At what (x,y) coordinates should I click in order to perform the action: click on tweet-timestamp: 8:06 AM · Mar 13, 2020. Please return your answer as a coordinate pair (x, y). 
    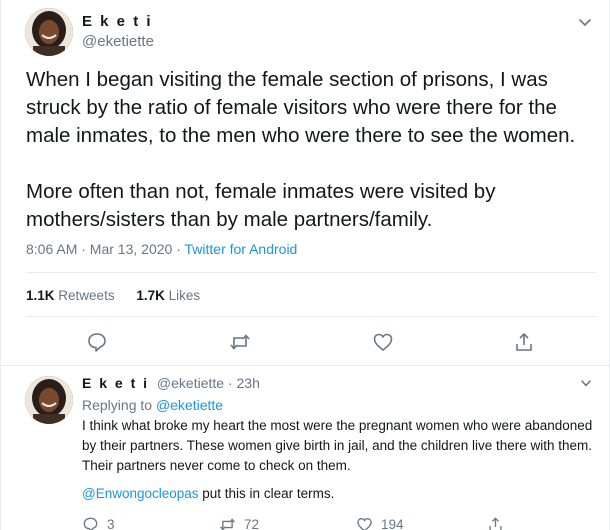
    Looking at the image, I should click on (99, 249).